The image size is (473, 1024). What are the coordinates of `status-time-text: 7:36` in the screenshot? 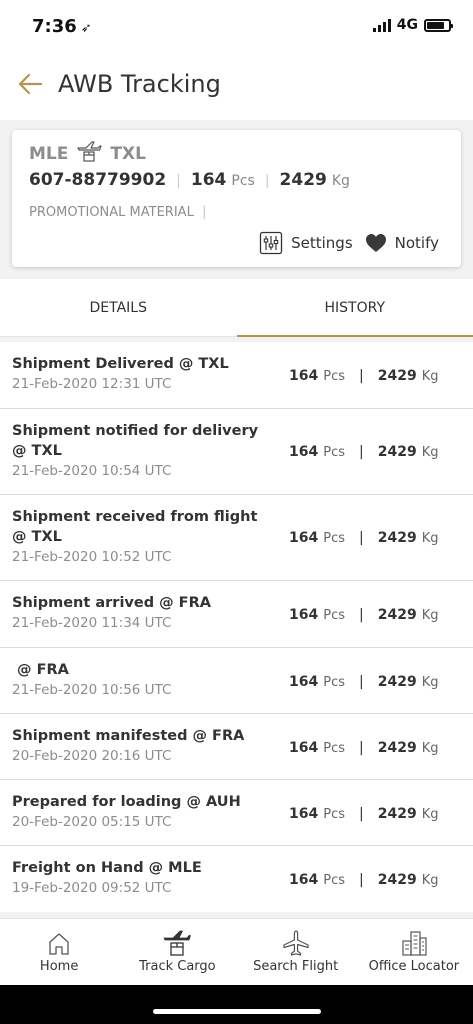 It's located at (54, 26).